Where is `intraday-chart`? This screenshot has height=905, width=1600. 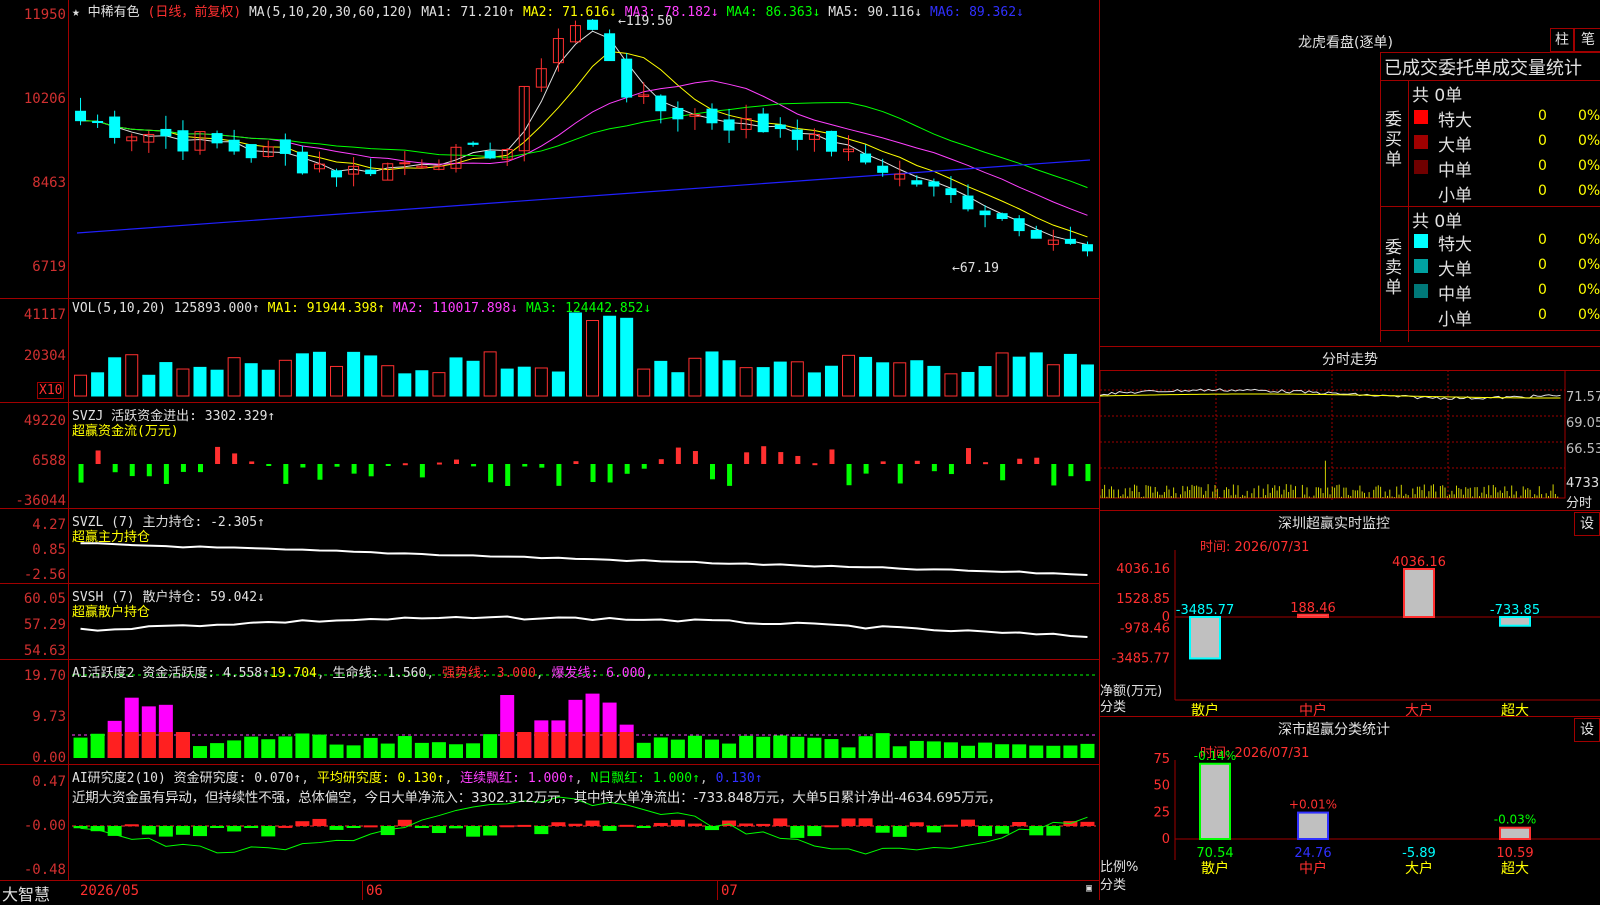 intraday-chart is located at coordinates (1350, 440).